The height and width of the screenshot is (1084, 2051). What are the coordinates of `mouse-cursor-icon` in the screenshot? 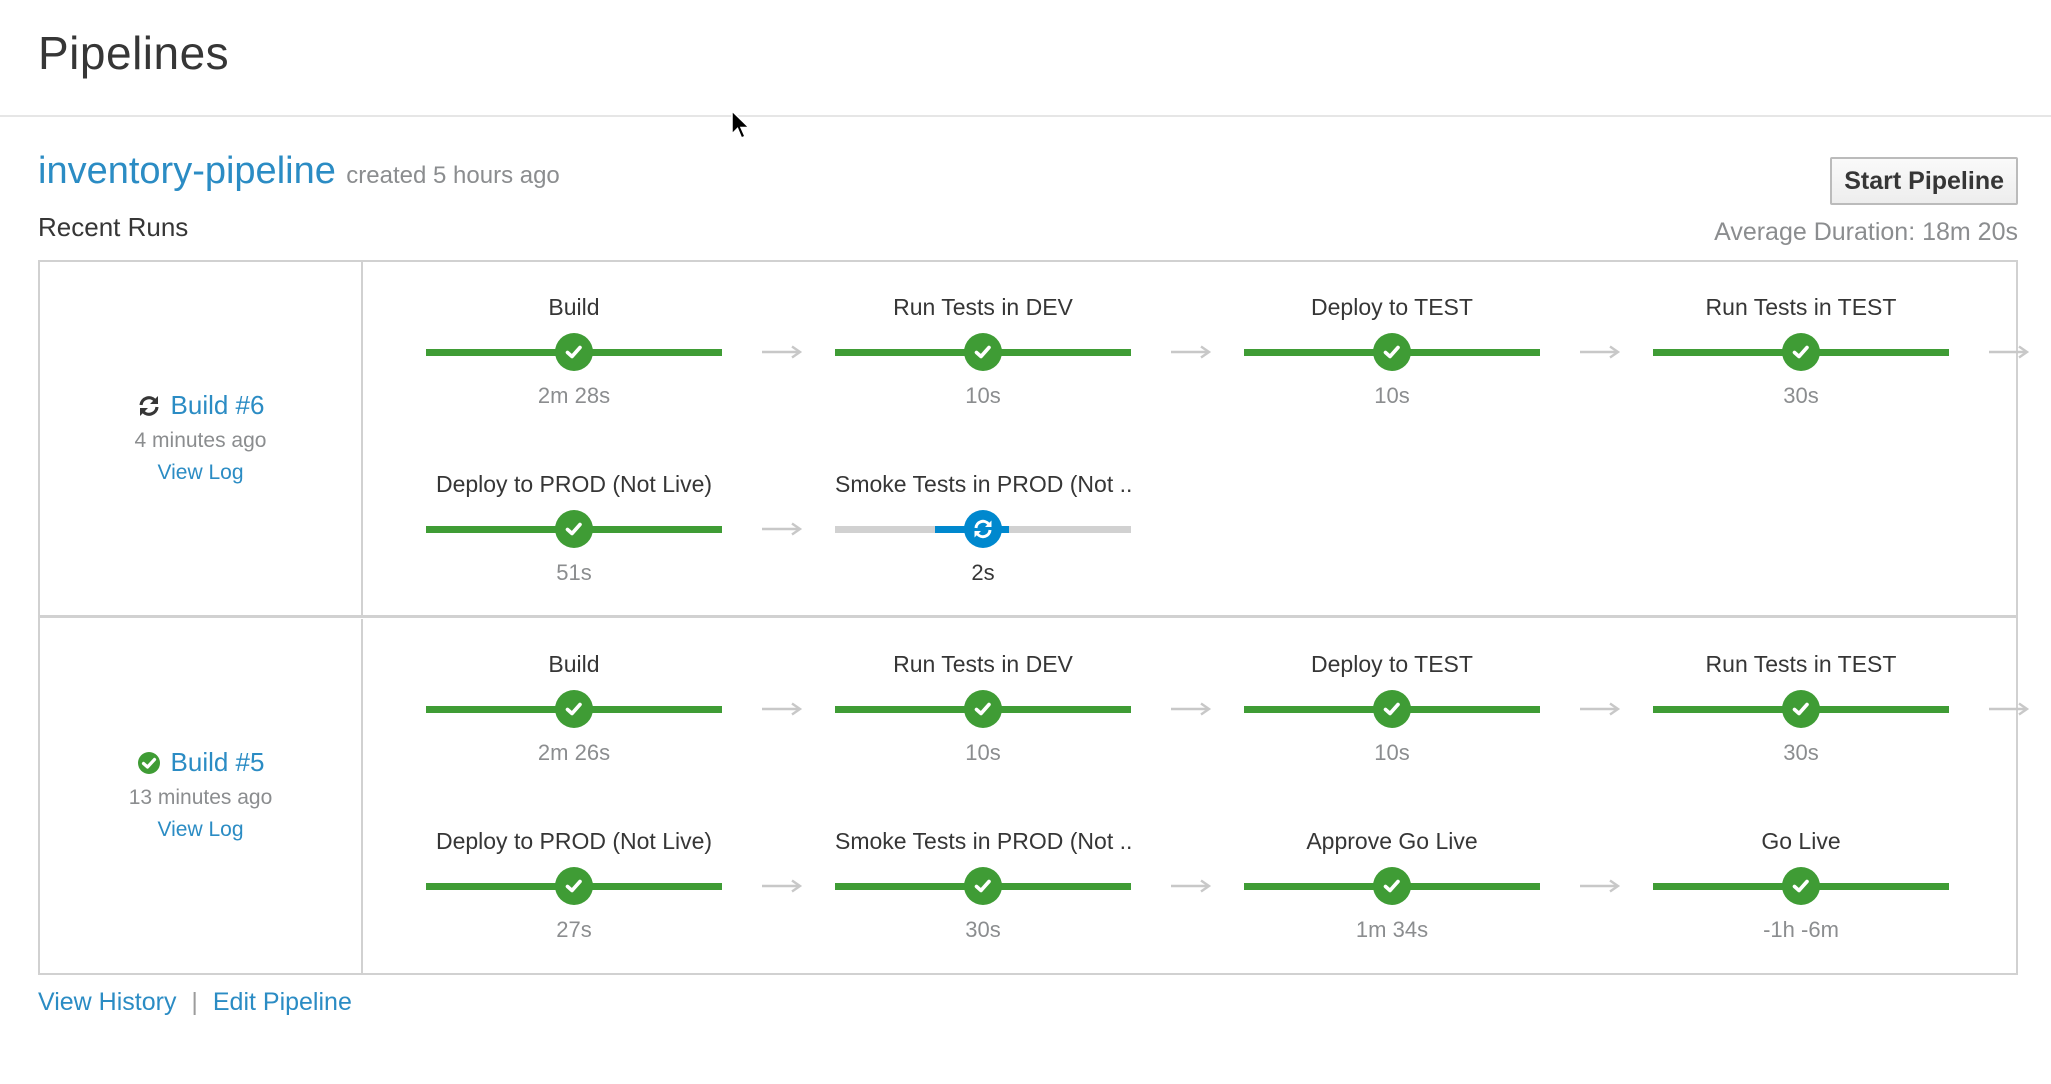 It's located at (741, 124).